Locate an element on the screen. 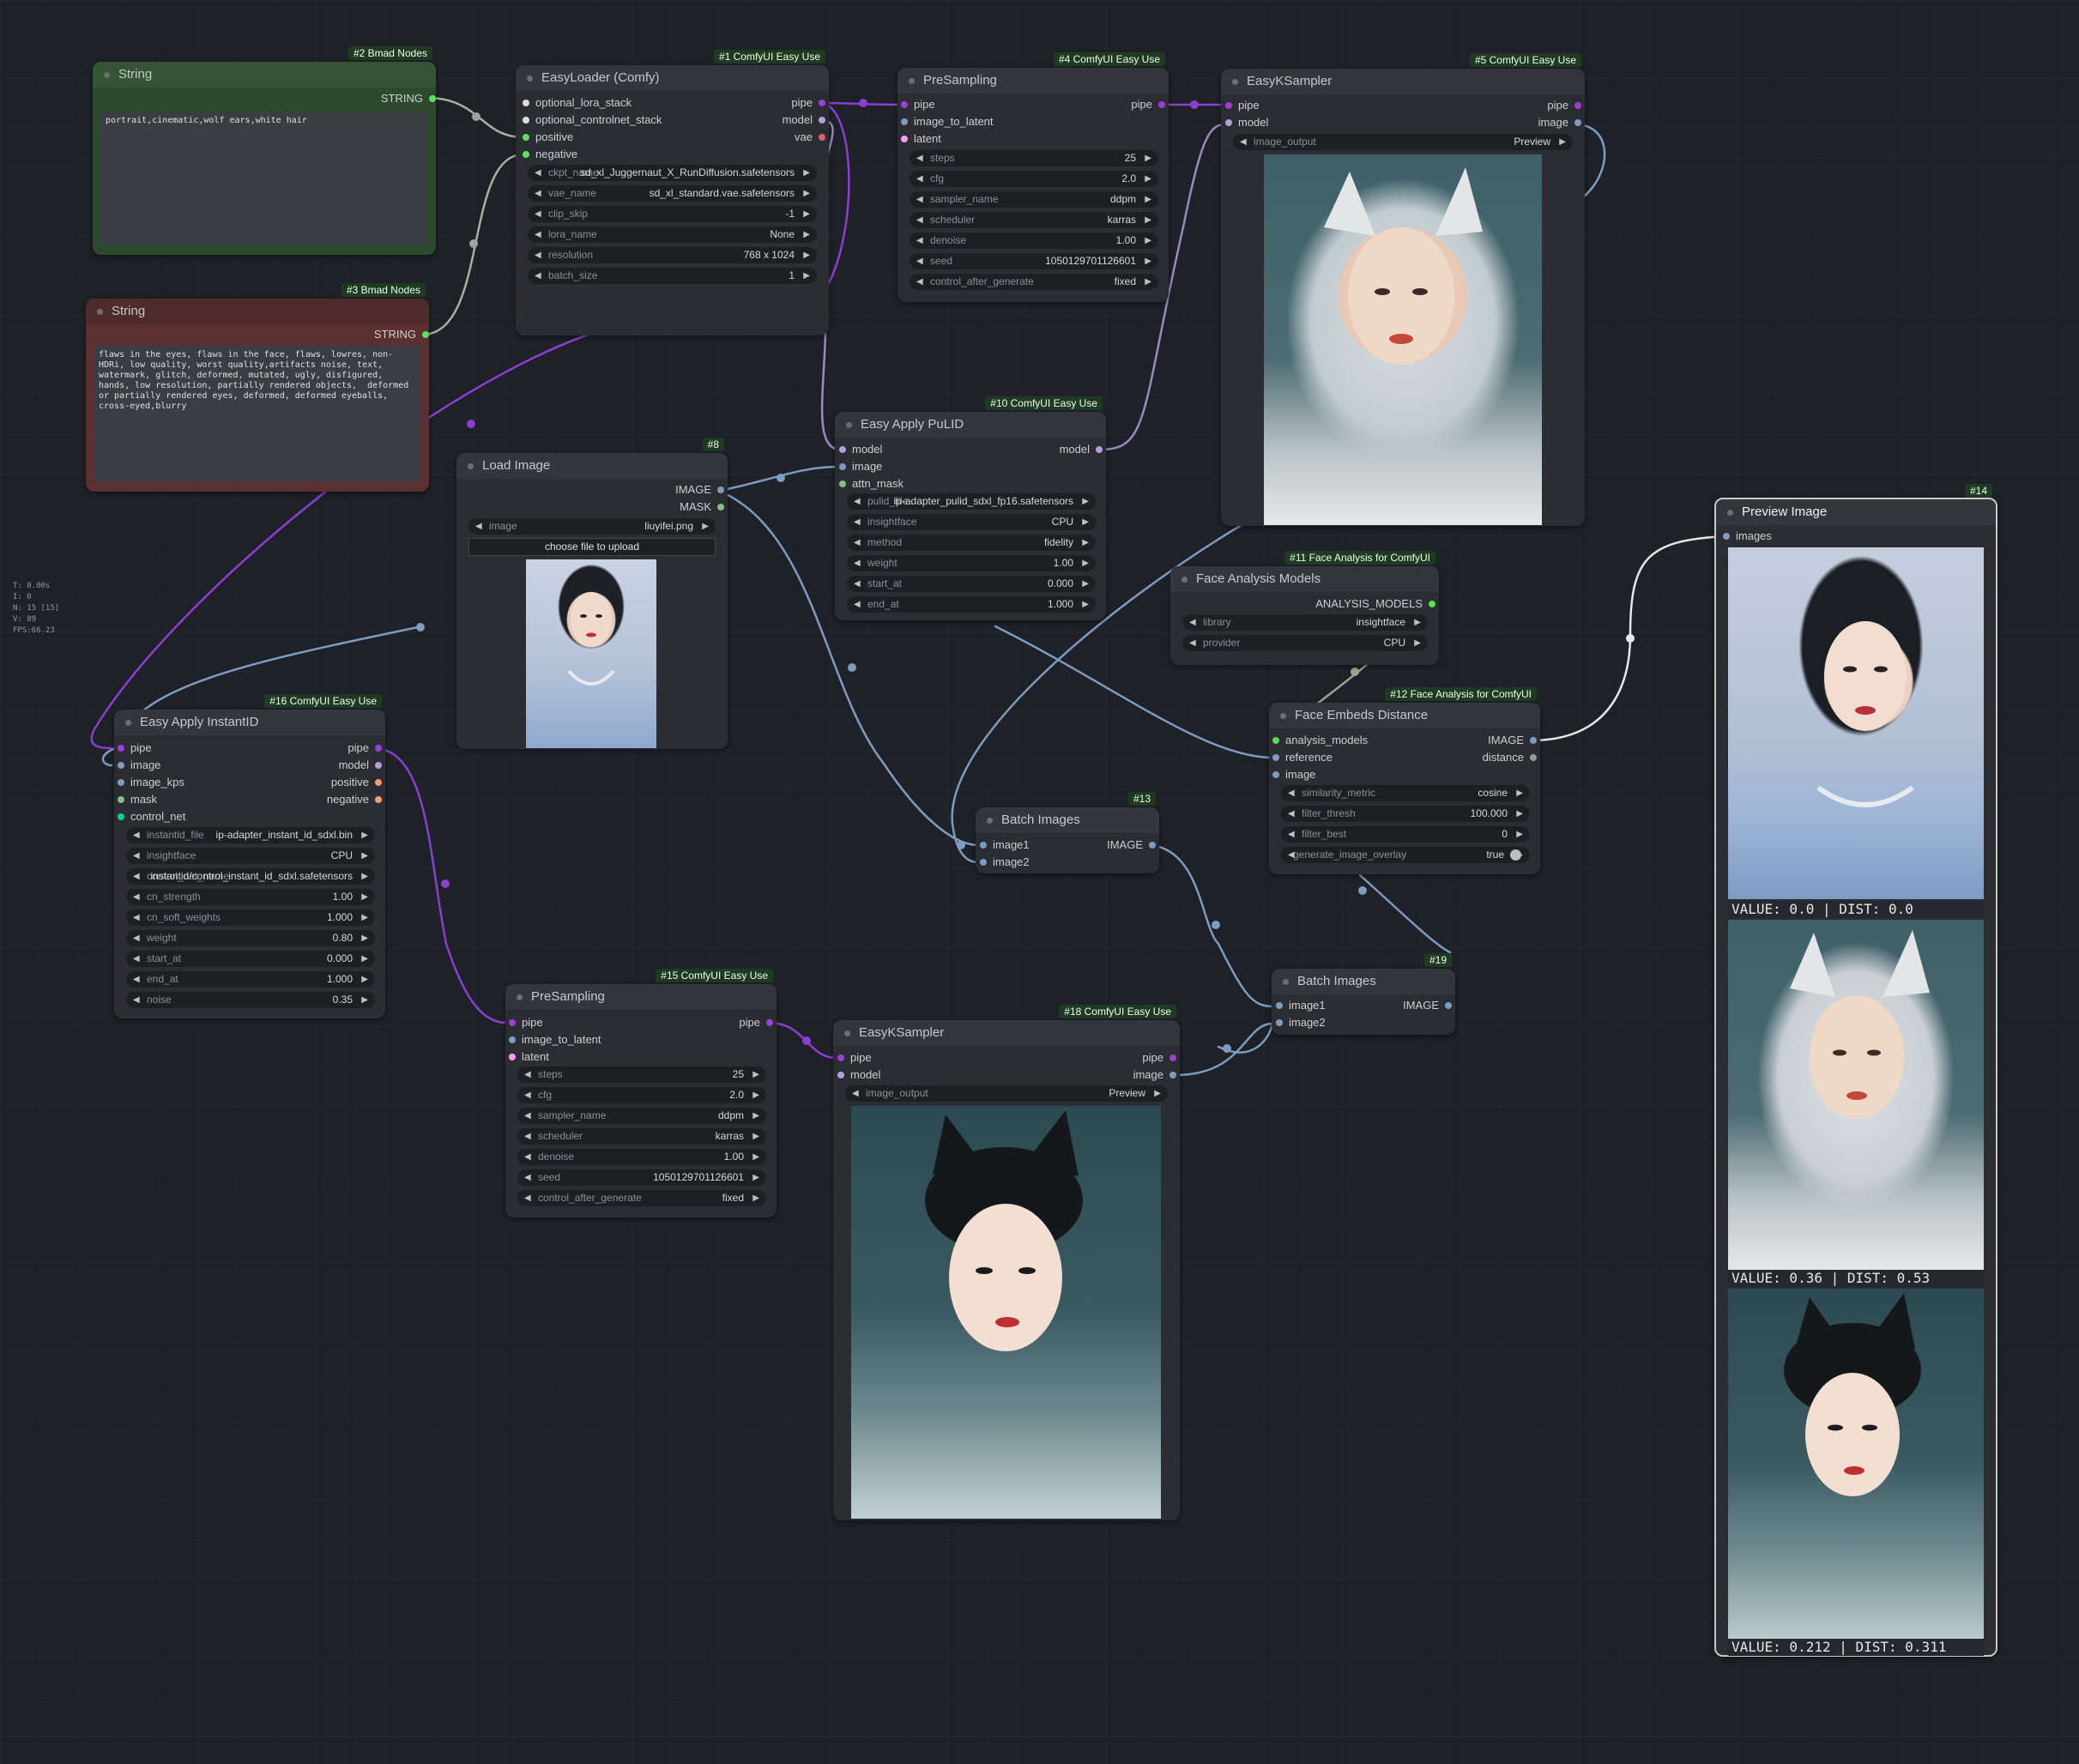  node-title: EasyKSampler is located at coordinates (1007, 1033).